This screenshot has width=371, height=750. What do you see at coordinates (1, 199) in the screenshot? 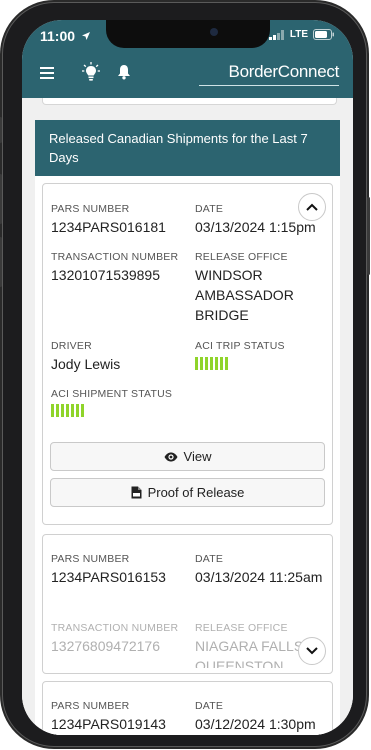
I see `volume-up-button` at bounding box center [1, 199].